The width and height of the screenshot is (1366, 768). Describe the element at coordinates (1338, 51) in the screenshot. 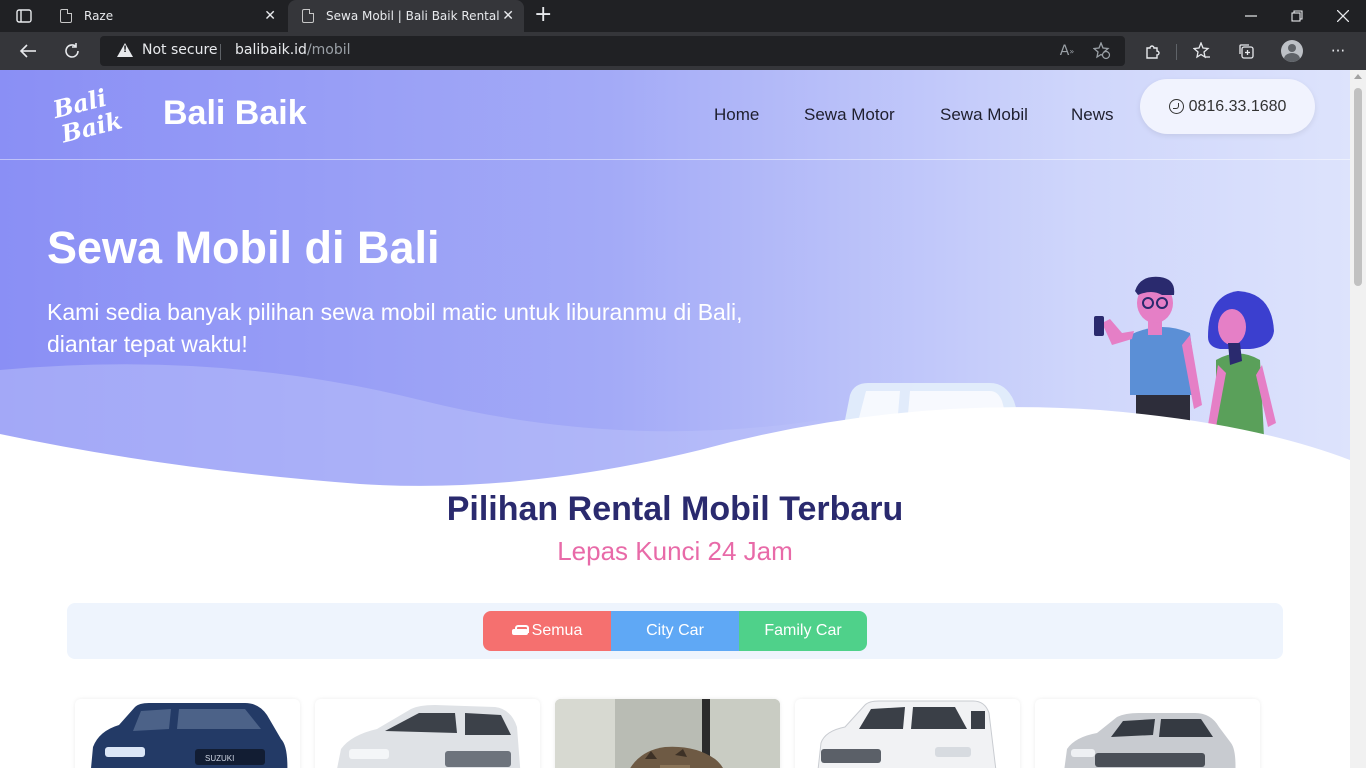

I see `more-icon: ···` at that location.